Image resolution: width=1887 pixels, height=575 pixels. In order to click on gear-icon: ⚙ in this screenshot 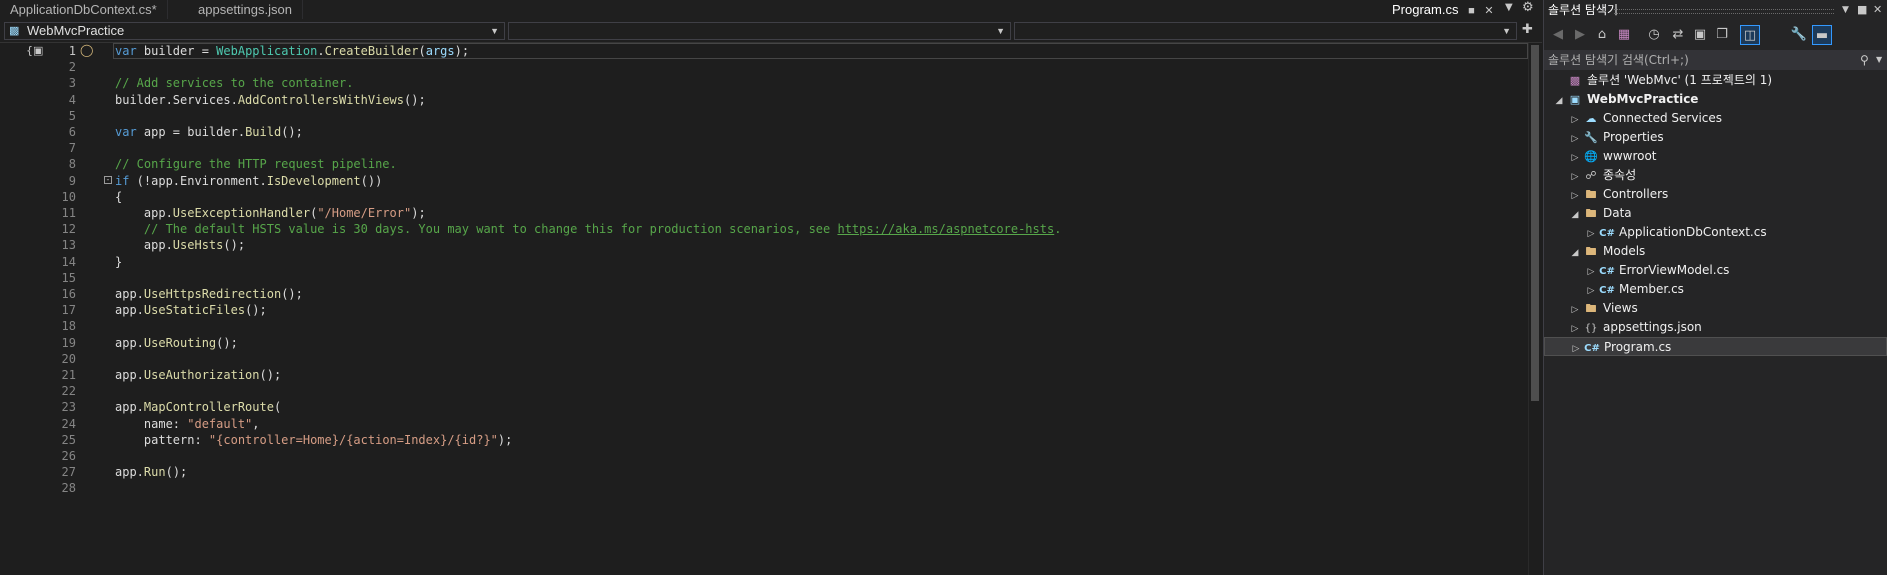, I will do `click(1528, 7)`.